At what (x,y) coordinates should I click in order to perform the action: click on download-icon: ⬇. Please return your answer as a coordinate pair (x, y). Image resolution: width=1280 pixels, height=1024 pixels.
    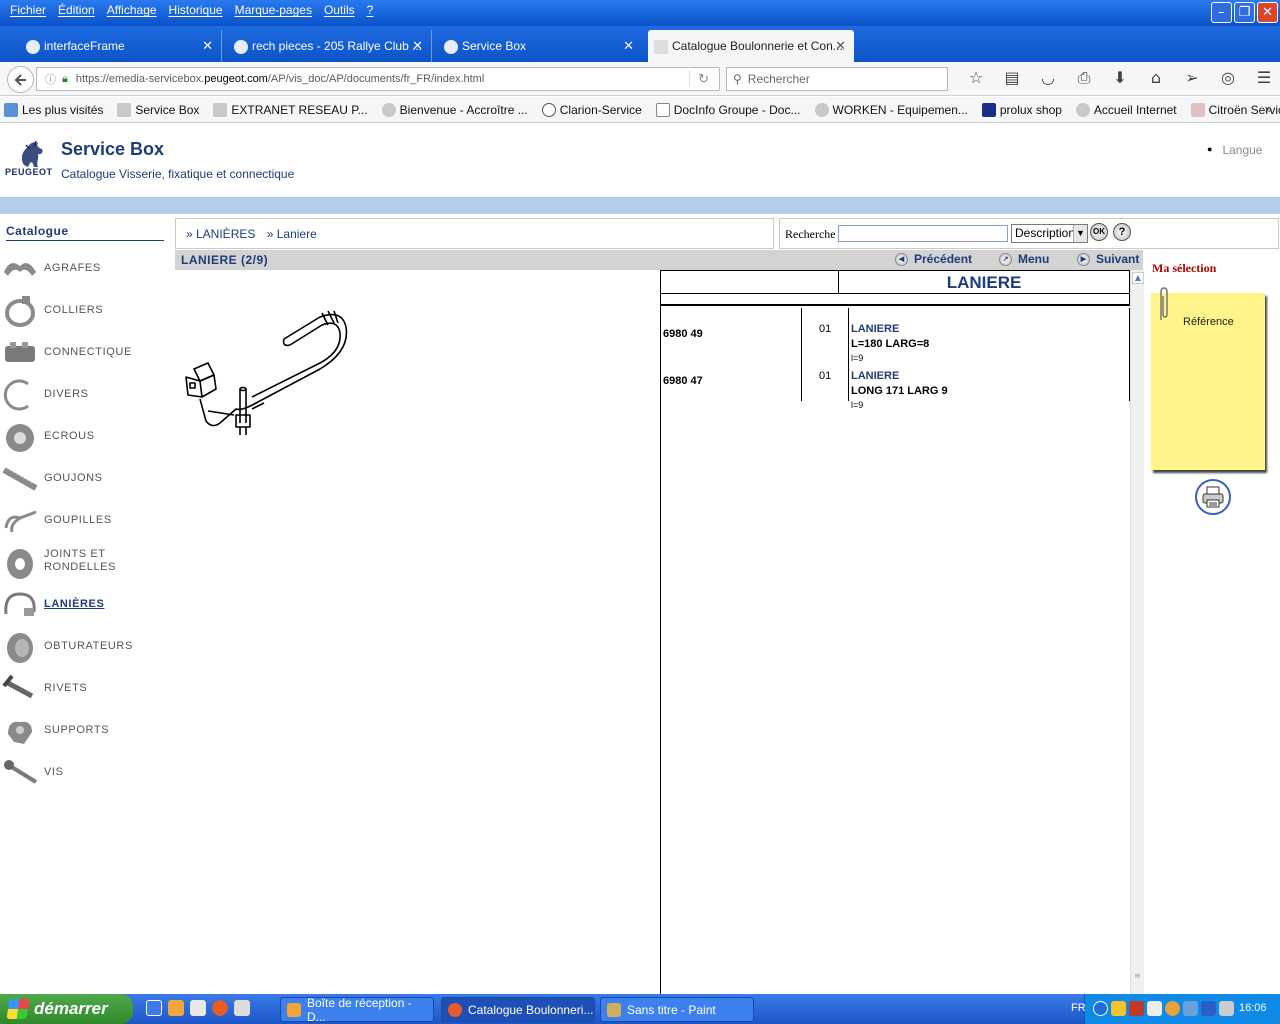
    Looking at the image, I should click on (1120, 78).